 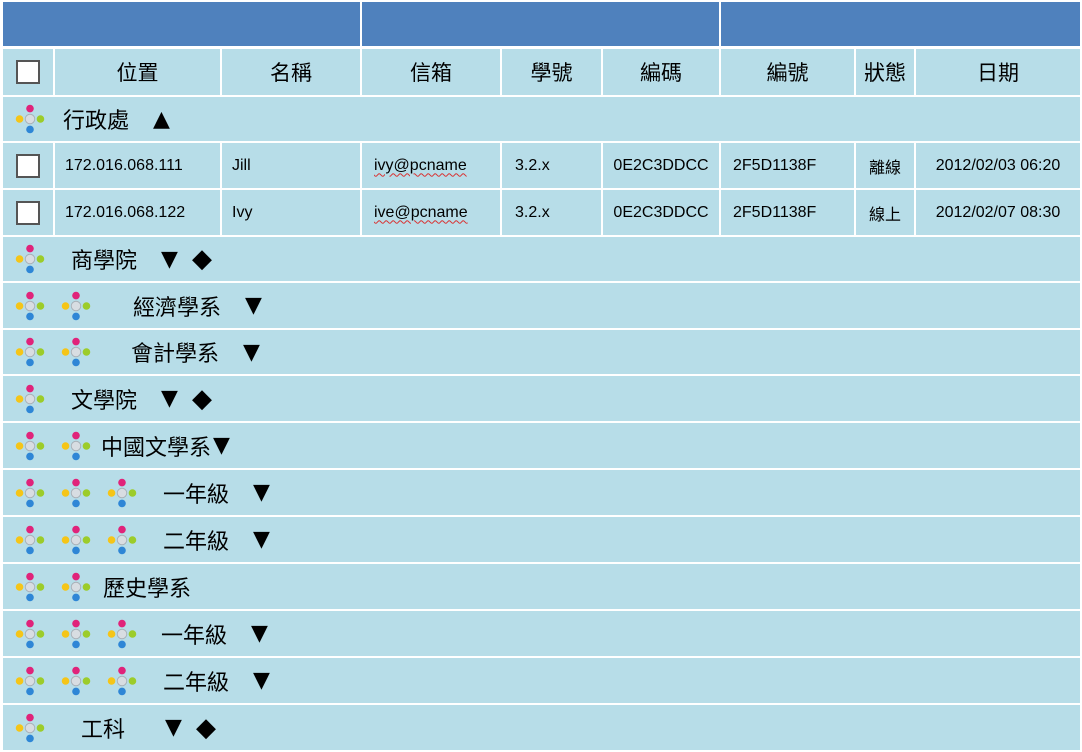 I want to click on group-row: 商學院 ▼ ◆, so click(x=541, y=259).